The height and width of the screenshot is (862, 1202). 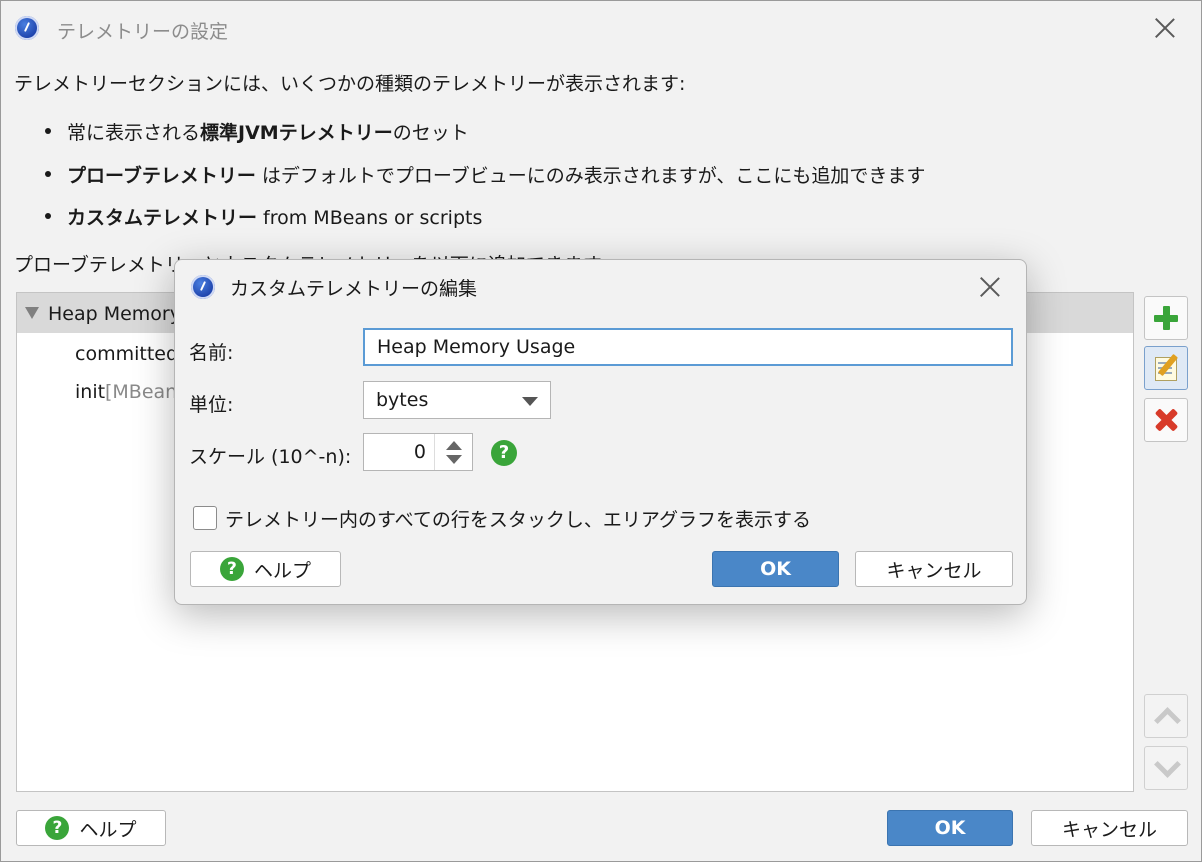 I want to click on help-button: ? ヘルプ, so click(x=91, y=828).